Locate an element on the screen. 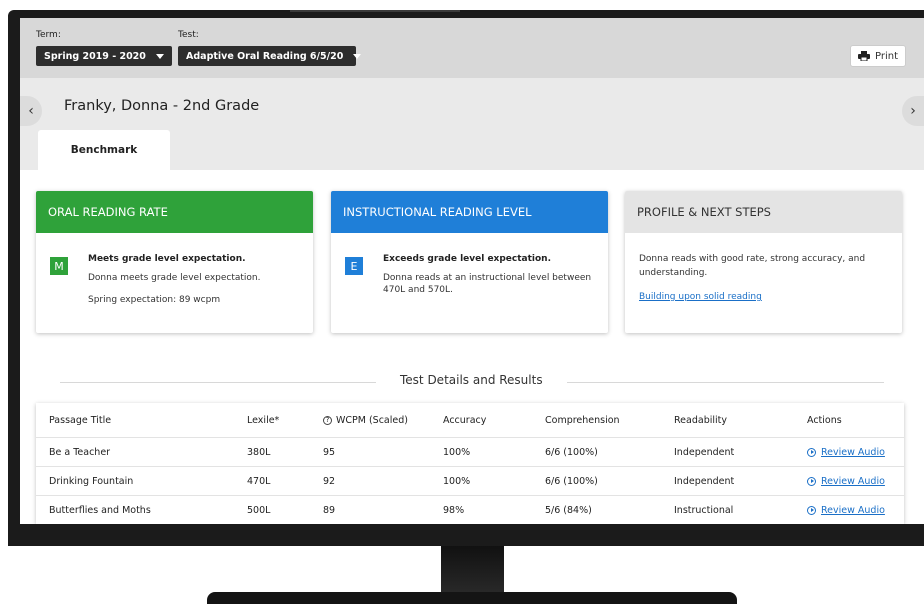 This screenshot has width=924, height=604. accuracy: 98% is located at coordinates (454, 510).